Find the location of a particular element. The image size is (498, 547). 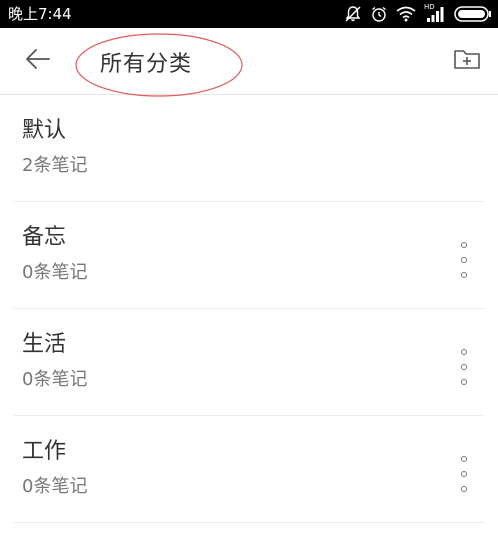

status-icons: HD is located at coordinates (418, 13).